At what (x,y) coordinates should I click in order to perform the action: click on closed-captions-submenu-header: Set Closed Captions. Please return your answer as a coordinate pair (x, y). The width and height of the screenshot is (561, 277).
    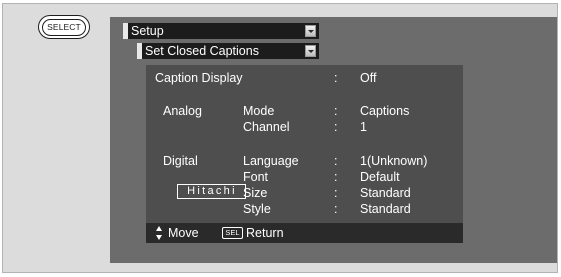
    Looking at the image, I should click on (228, 51).